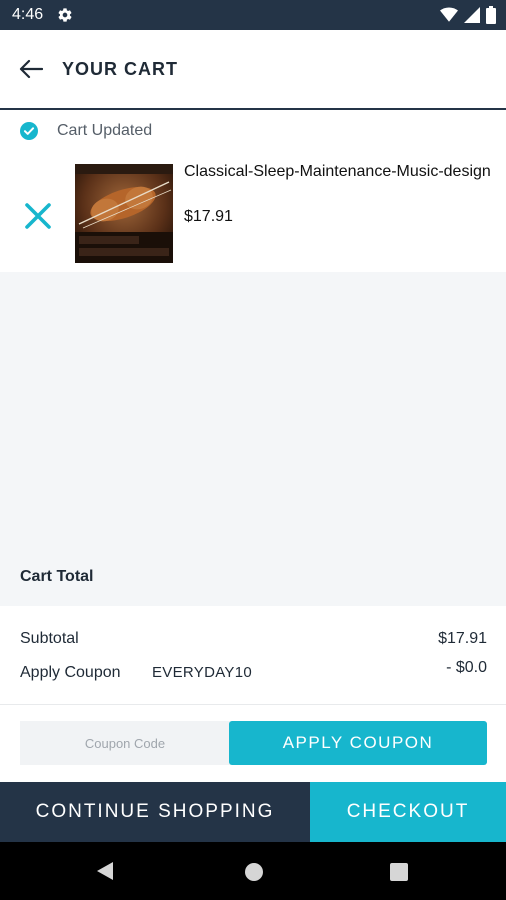 The width and height of the screenshot is (506, 900). I want to click on checkout-button: CHECKOUT, so click(408, 812).